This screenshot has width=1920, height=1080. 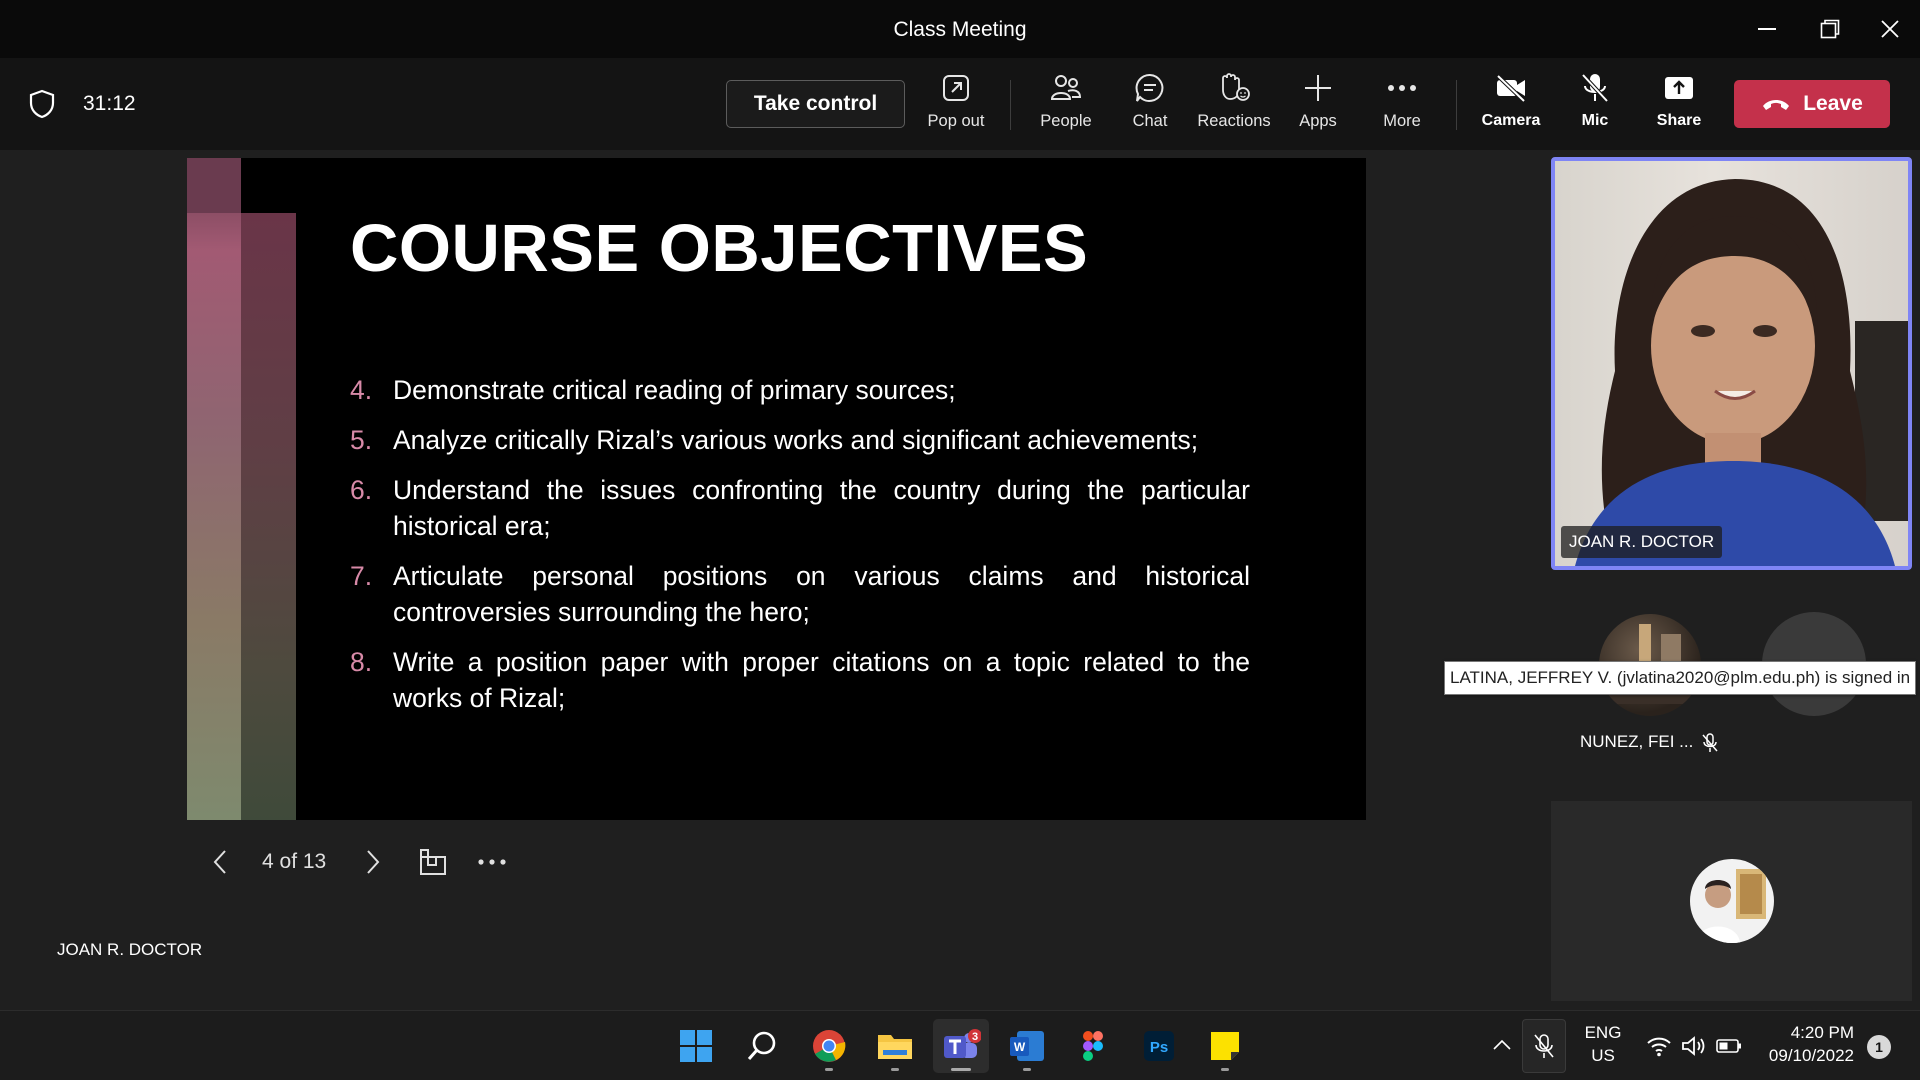 I want to click on slide-title: COURSE OBJECTIVES, so click(x=719, y=248).